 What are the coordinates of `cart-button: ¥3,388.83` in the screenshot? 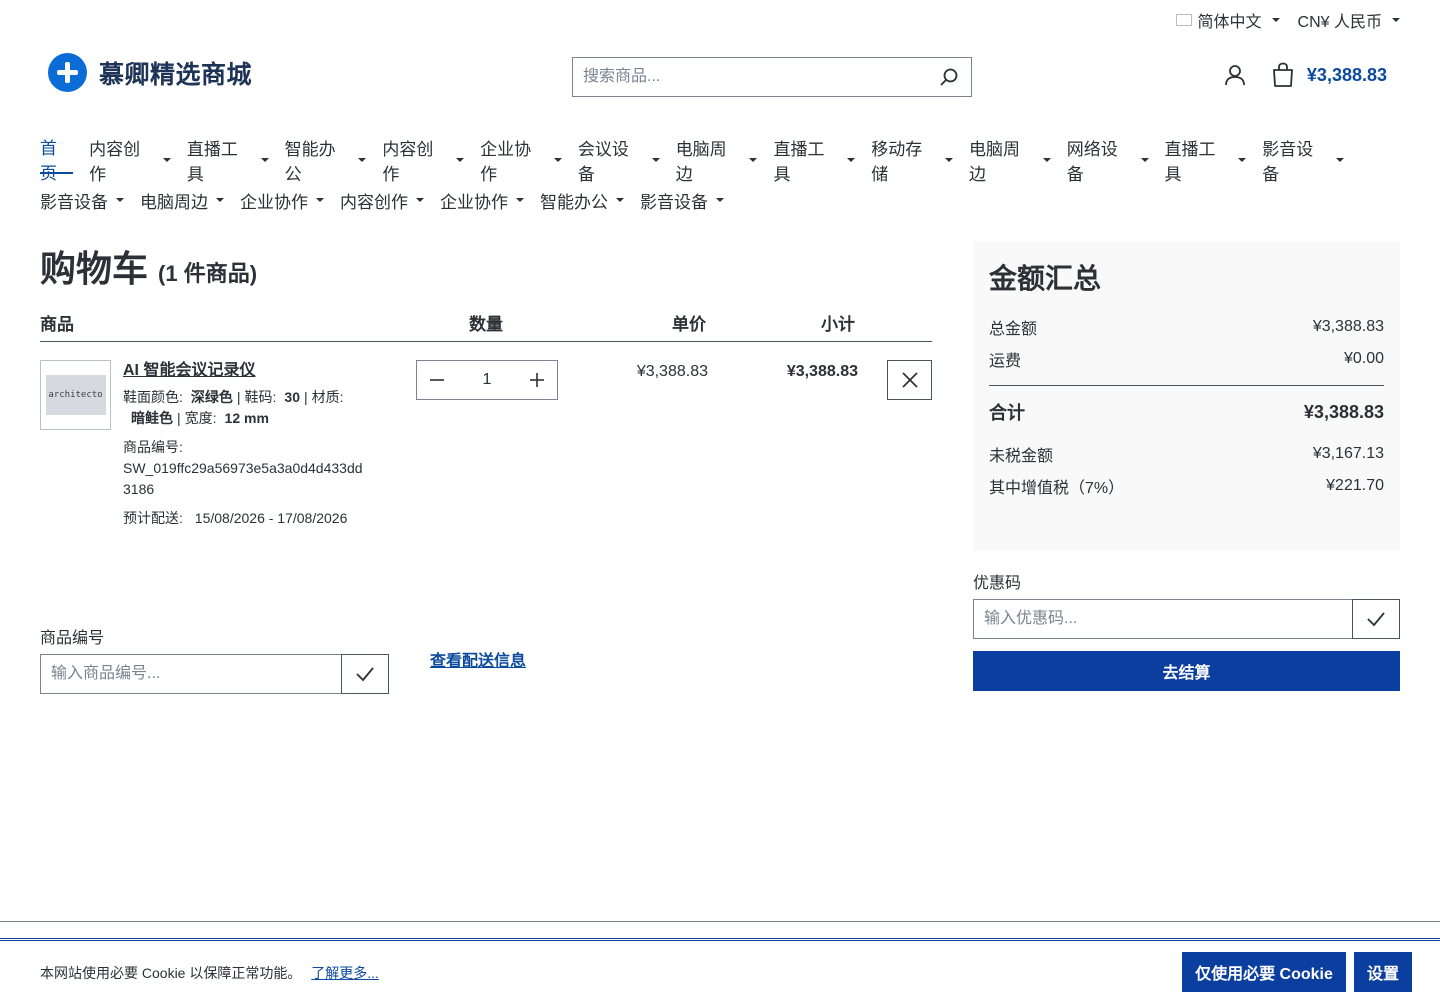 It's located at (1329, 75).